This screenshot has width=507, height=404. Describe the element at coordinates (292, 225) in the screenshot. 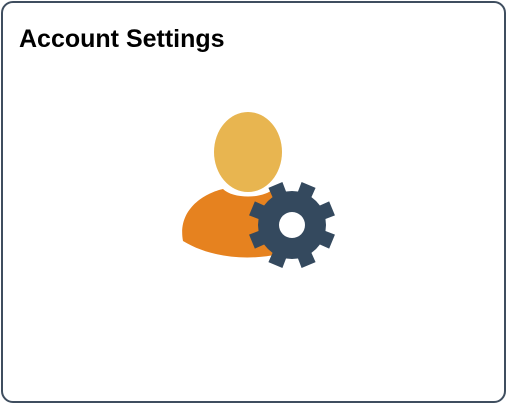

I see `gear-hole-shape` at that location.